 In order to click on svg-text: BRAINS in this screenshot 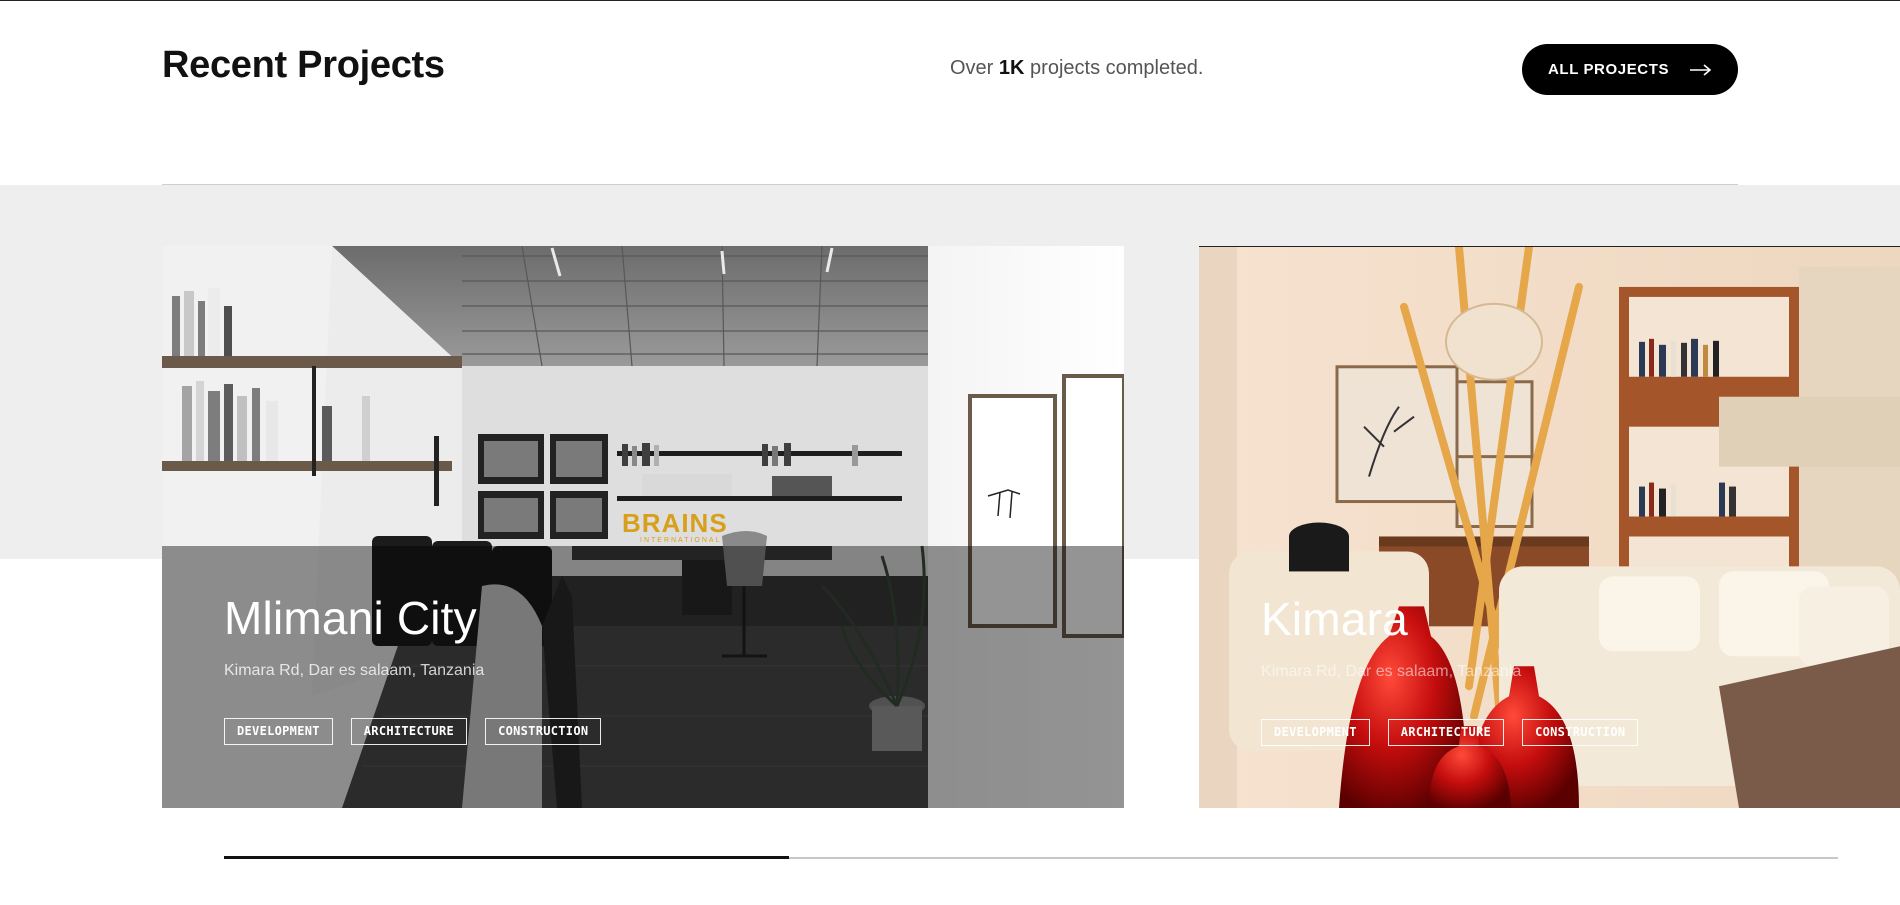, I will do `click(675, 523)`.